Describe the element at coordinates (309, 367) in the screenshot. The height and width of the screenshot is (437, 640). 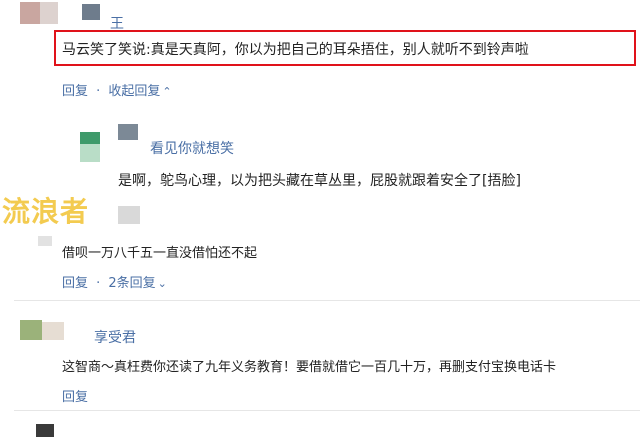
I see `comment-text: 这智商～真枉费你还读了九年义务教育！要借就借它一百几十万，再删支付宝换电话卡` at that location.